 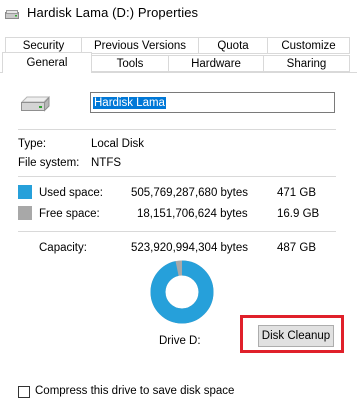 What do you see at coordinates (298, 214) in the screenshot?
I see `free-space-gb: 16.9 GB` at bounding box center [298, 214].